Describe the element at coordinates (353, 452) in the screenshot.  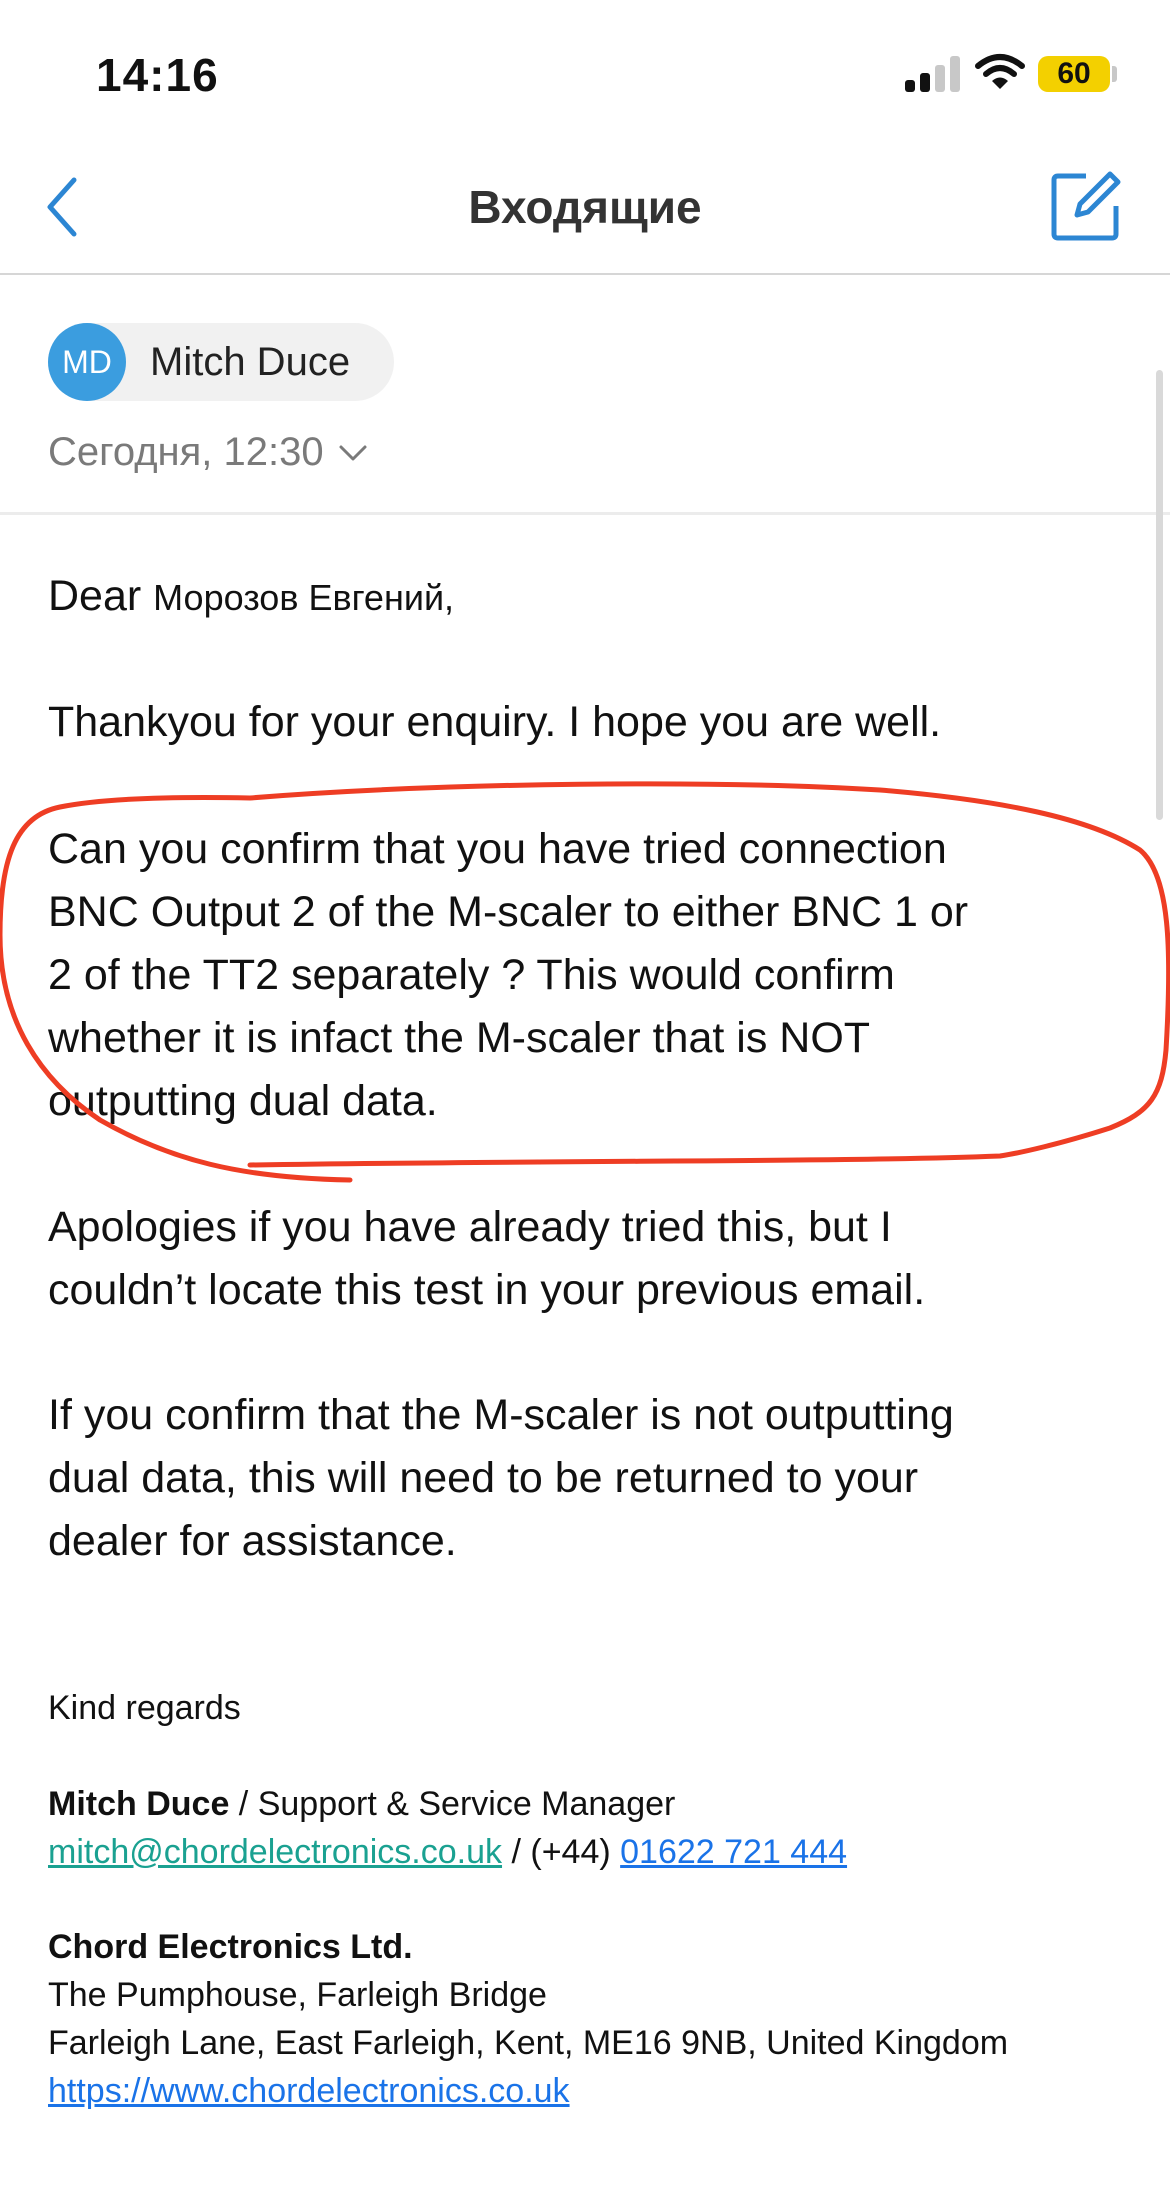
I see `chevron-down-icon` at that location.